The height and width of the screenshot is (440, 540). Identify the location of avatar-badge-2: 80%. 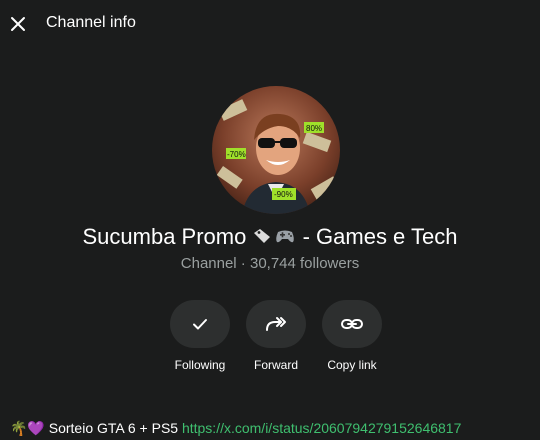
(314, 128).